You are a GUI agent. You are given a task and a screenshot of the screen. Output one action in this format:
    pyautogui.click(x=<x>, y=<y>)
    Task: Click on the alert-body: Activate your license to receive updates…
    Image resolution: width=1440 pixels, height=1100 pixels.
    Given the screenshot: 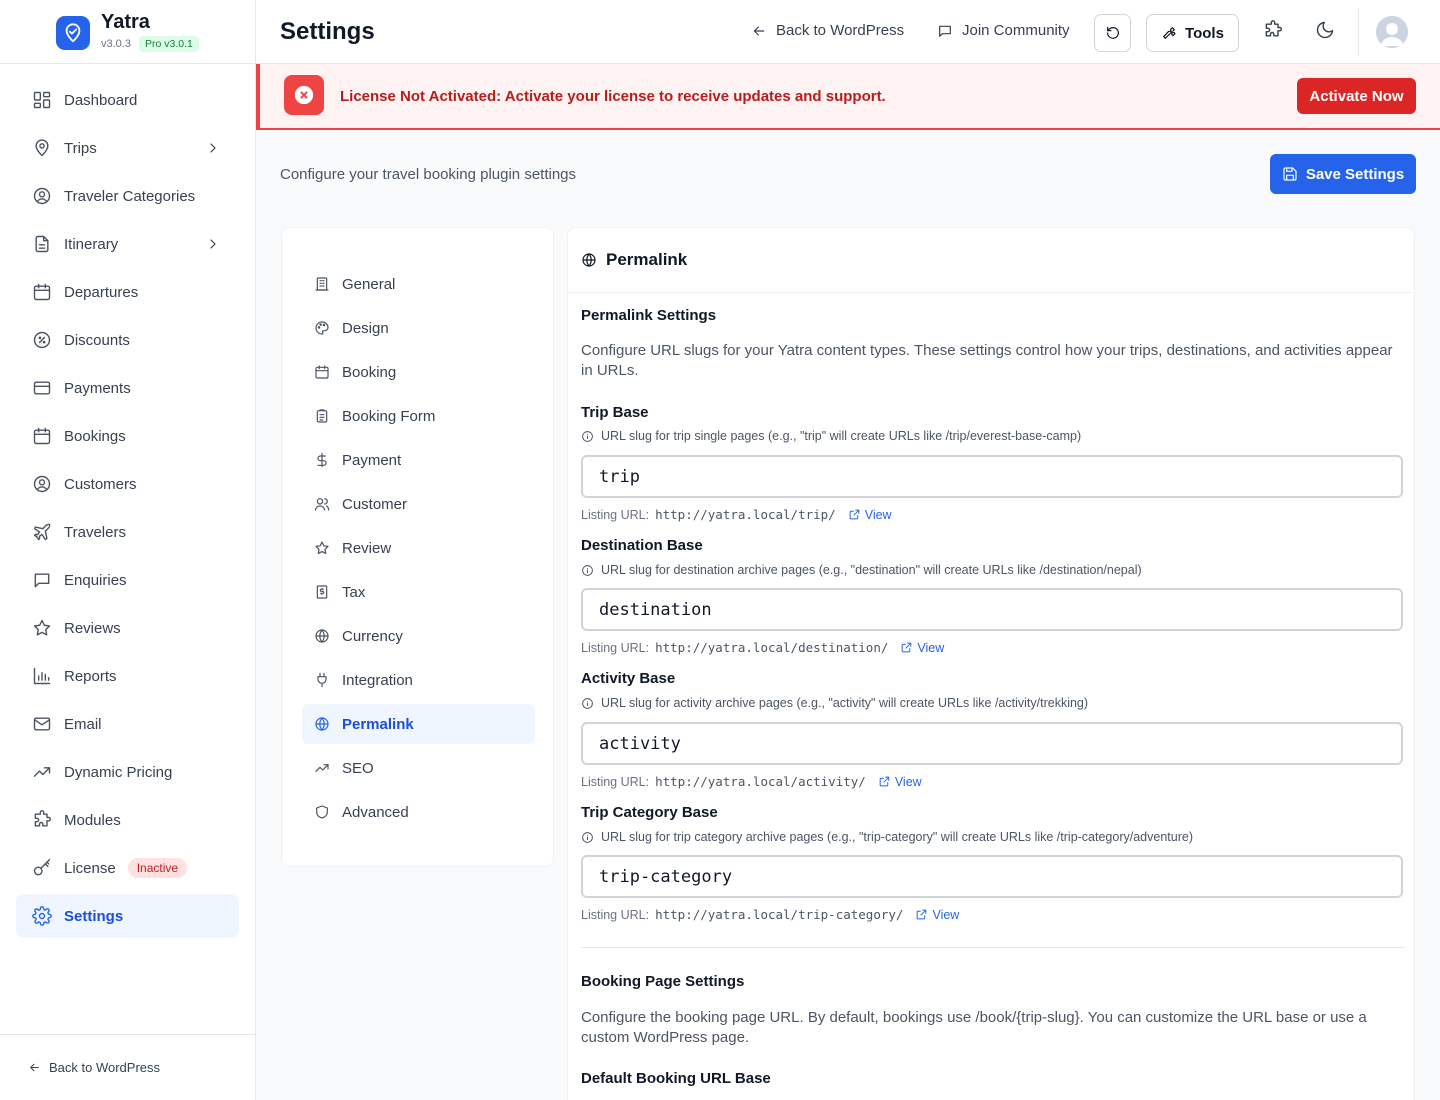 What is the action you would take?
    pyautogui.click(x=695, y=96)
    